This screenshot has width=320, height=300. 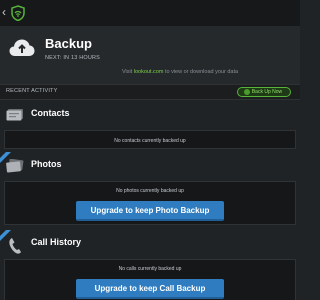 I want to click on visit-prefix: Visit, so click(x=127, y=72).